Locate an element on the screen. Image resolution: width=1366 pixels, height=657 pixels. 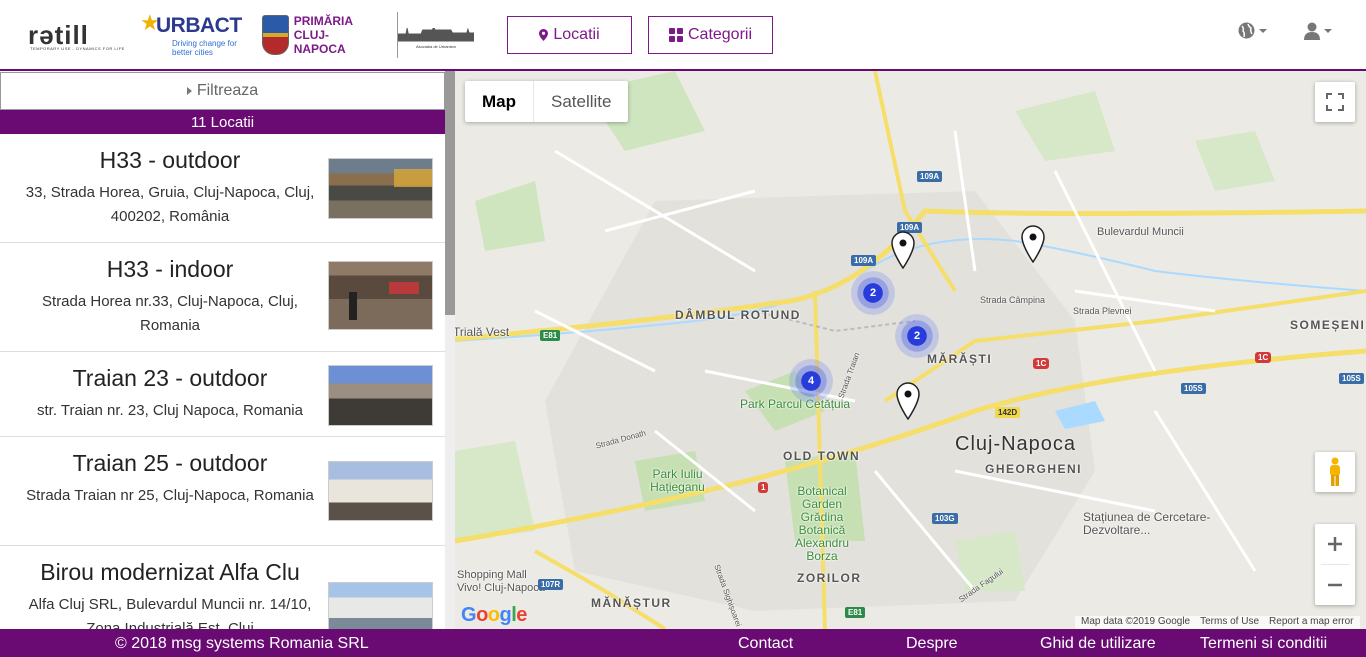
locatii-button-label: Locatii is located at coordinates (576, 34).